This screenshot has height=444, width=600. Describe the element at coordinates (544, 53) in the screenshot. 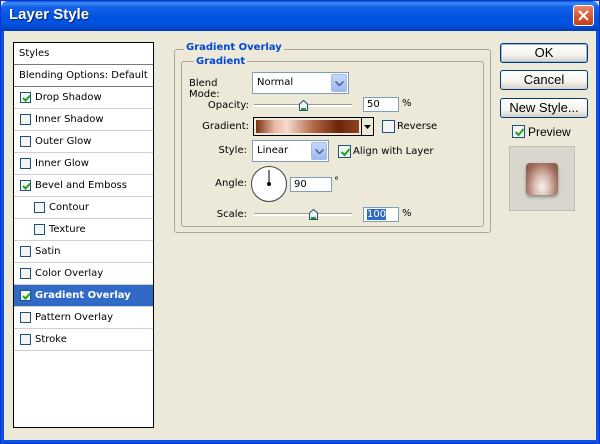

I see `ok-button: OK` at that location.